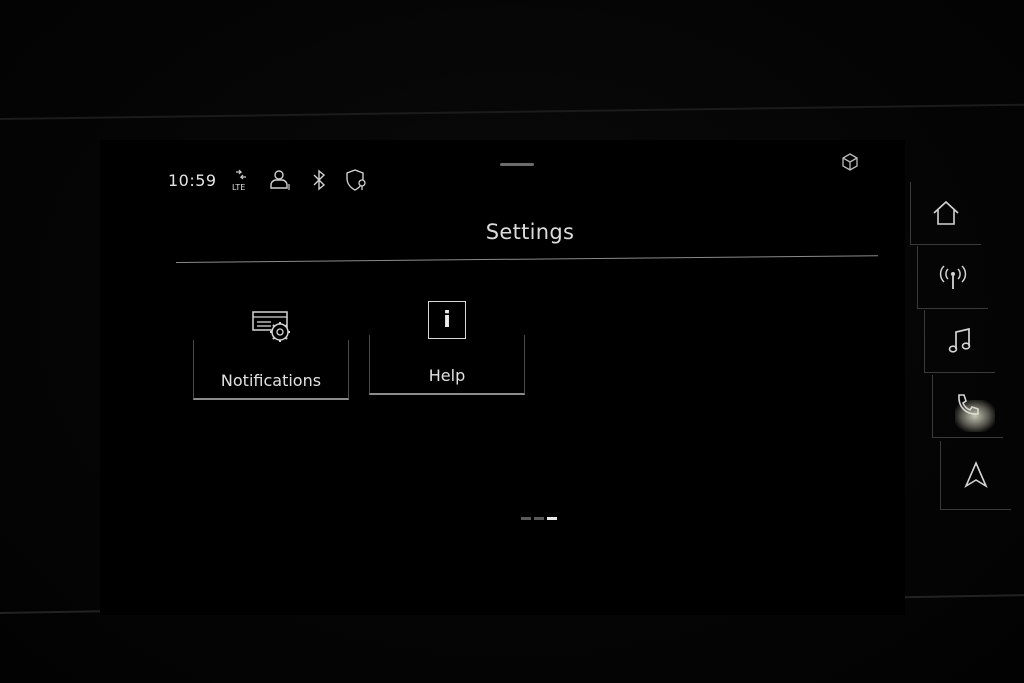  I want to click on notifications-tile: Notifications, so click(271, 350).